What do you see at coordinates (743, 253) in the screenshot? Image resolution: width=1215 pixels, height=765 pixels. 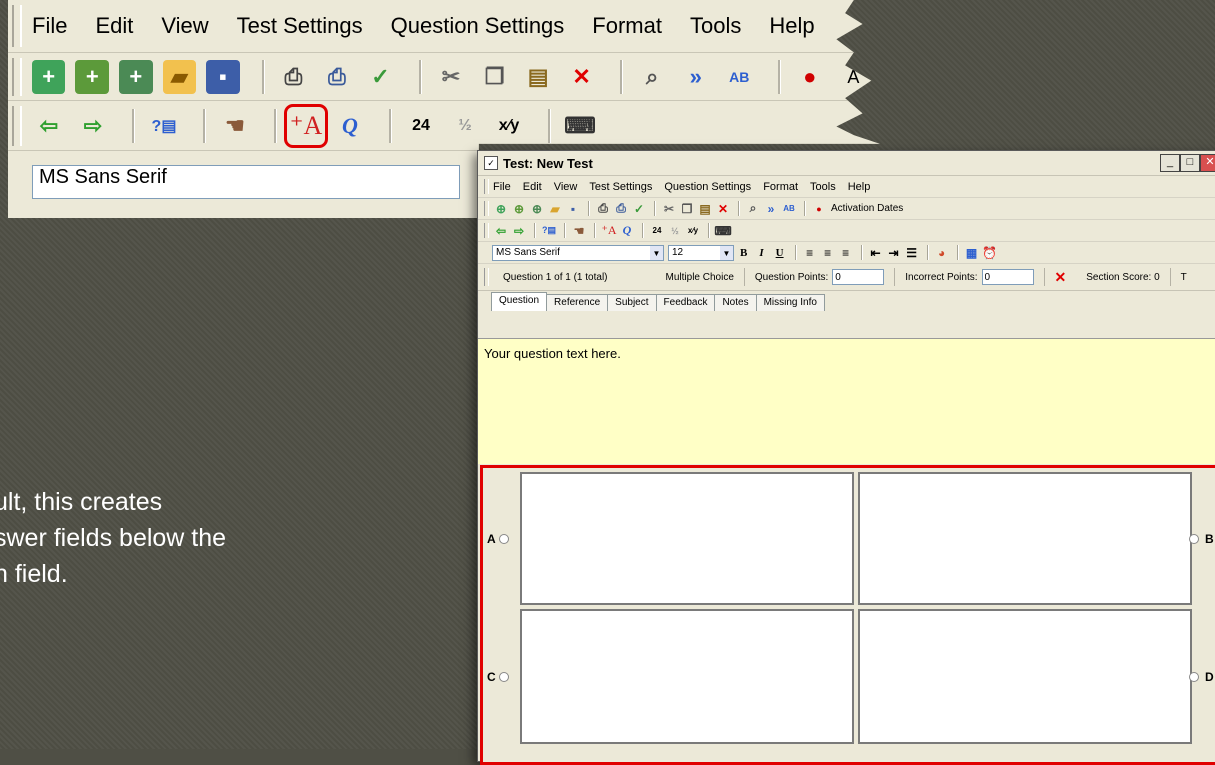 I see `bold-icon: B` at bounding box center [743, 253].